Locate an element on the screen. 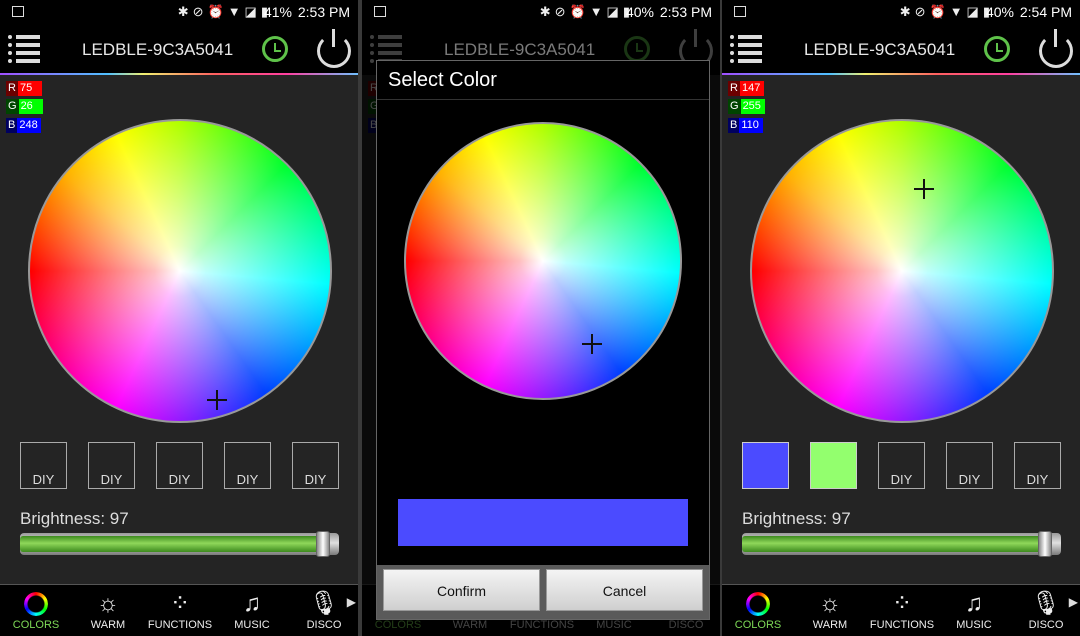 Image resolution: width=1080 pixels, height=636 pixels. green-value: G 26 is located at coordinates (26, 106).